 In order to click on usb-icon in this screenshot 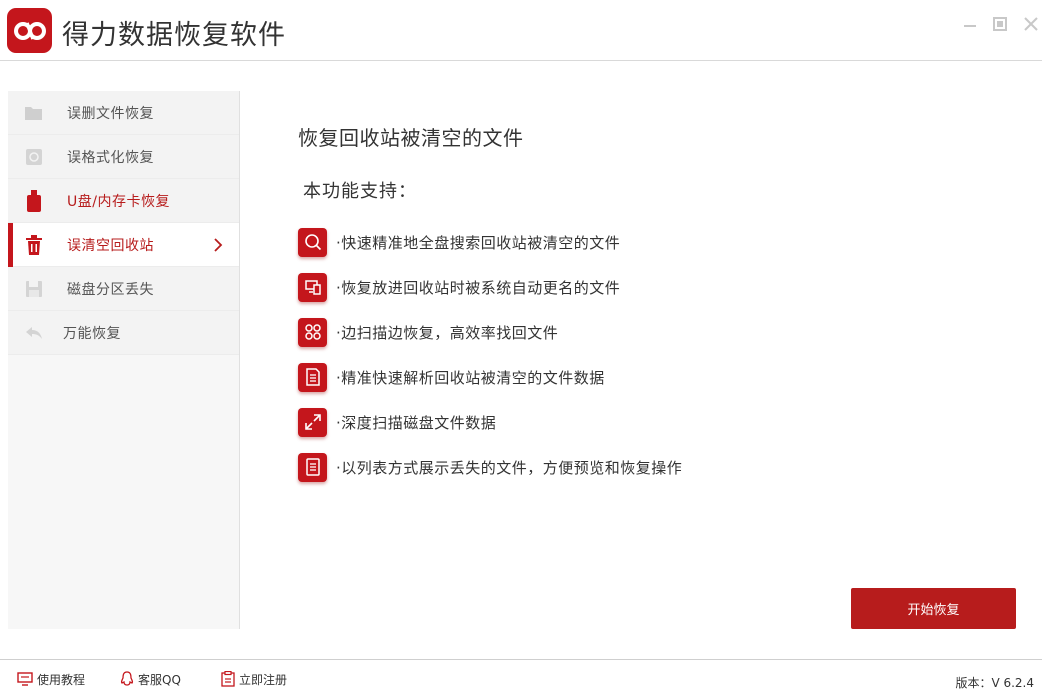, I will do `click(34, 201)`.